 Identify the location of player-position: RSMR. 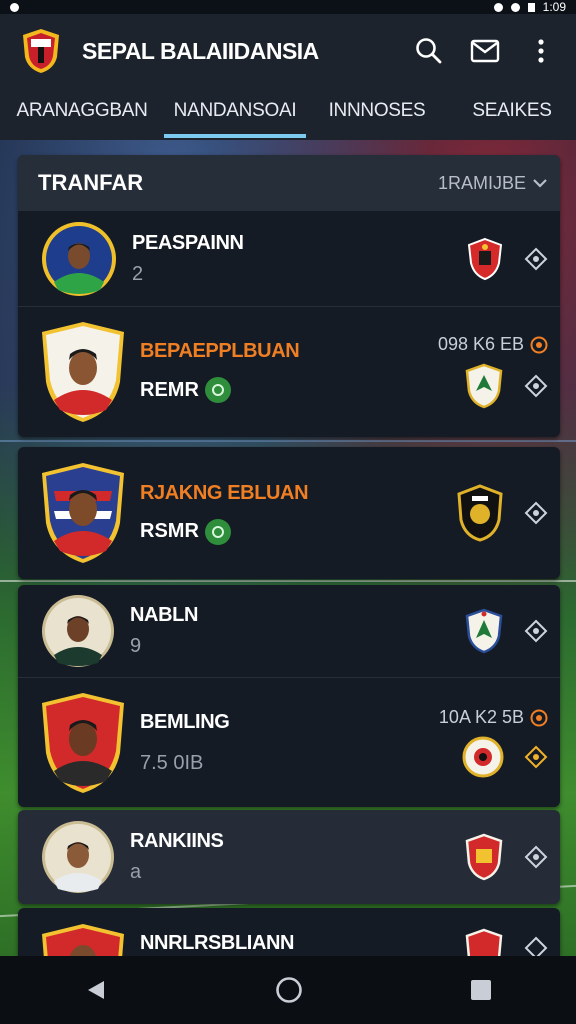
(298, 531).